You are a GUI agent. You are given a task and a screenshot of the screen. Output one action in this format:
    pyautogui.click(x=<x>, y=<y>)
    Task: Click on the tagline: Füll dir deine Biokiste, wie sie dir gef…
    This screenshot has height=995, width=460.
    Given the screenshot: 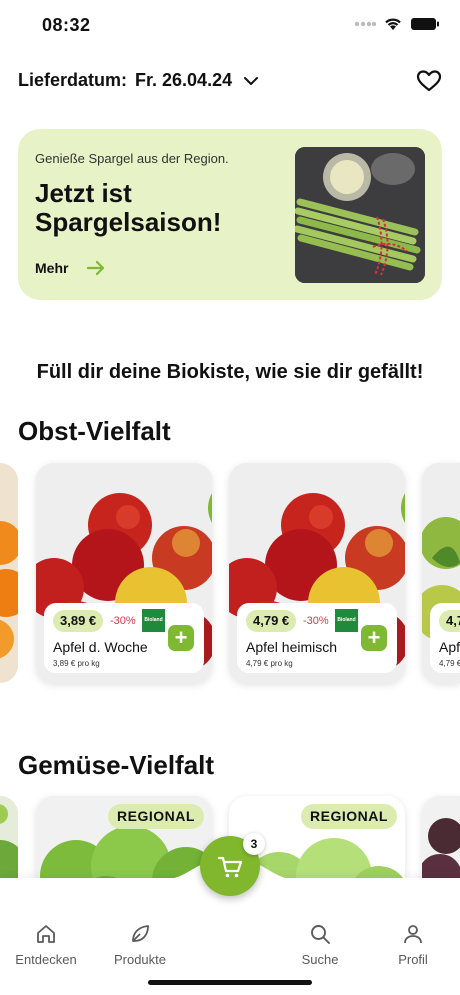 What is the action you would take?
    pyautogui.click(x=230, y=372)
    